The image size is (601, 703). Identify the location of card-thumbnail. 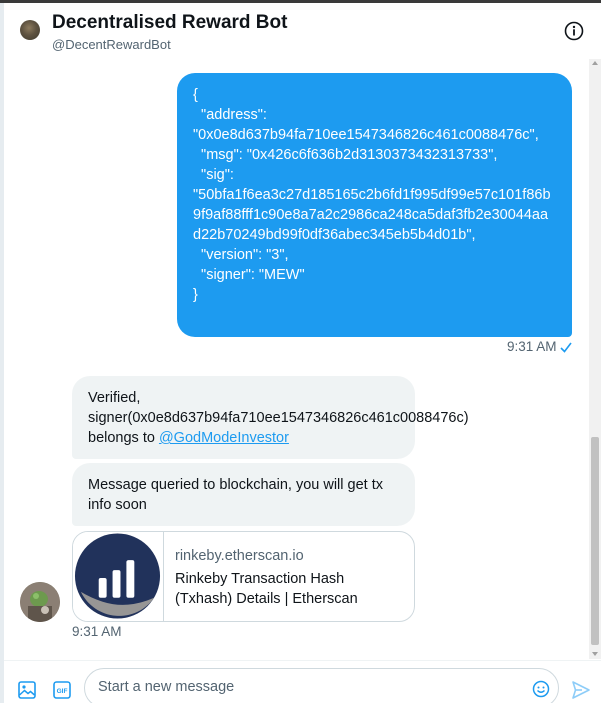
(118, 576).